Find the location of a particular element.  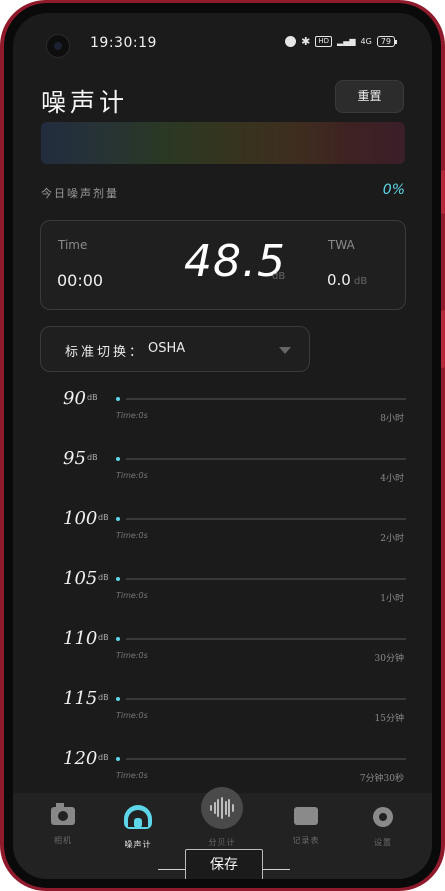

signal-icon: ▂▄▆ is located at coordinates (346, 41).